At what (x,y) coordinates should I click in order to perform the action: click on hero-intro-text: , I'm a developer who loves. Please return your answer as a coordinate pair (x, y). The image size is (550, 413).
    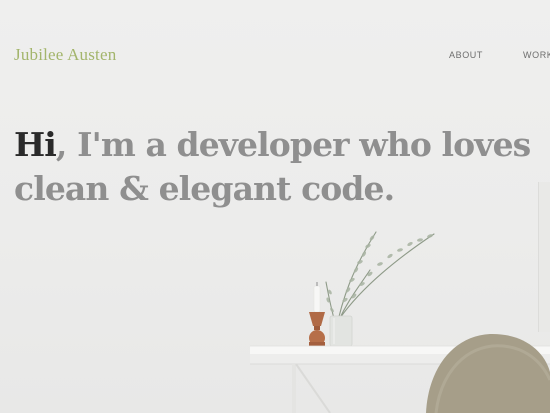
    Looking at the image, I should click on (293, 144).